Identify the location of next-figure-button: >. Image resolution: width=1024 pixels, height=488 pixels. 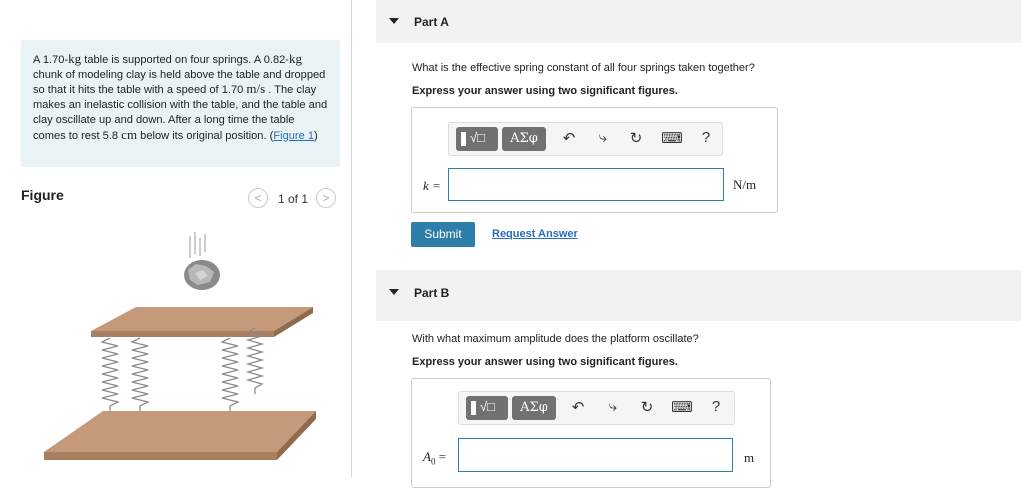
(326, 198).